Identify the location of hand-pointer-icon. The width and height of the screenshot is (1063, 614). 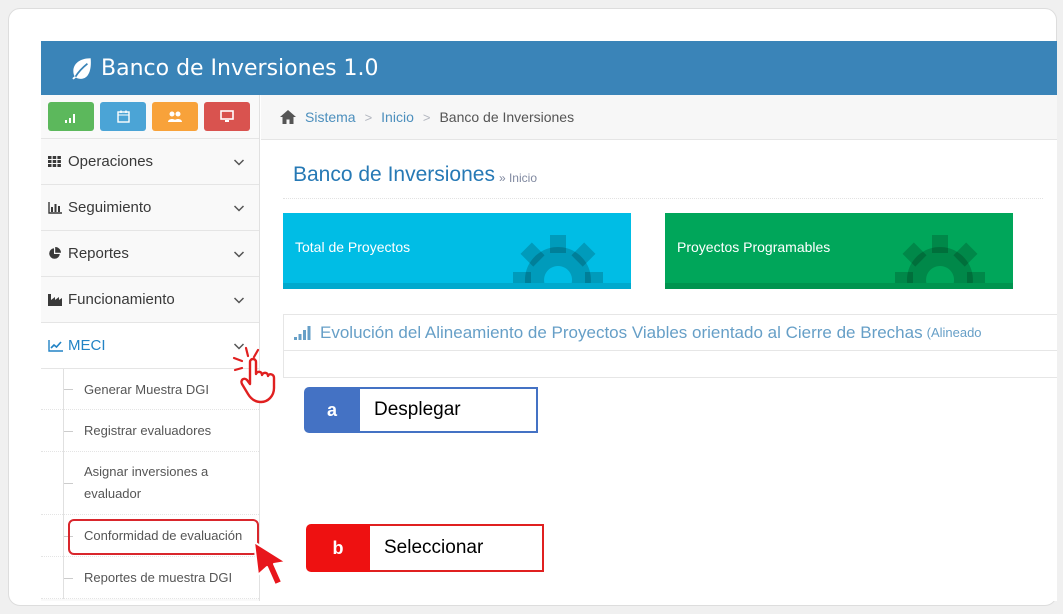
(254, 375).